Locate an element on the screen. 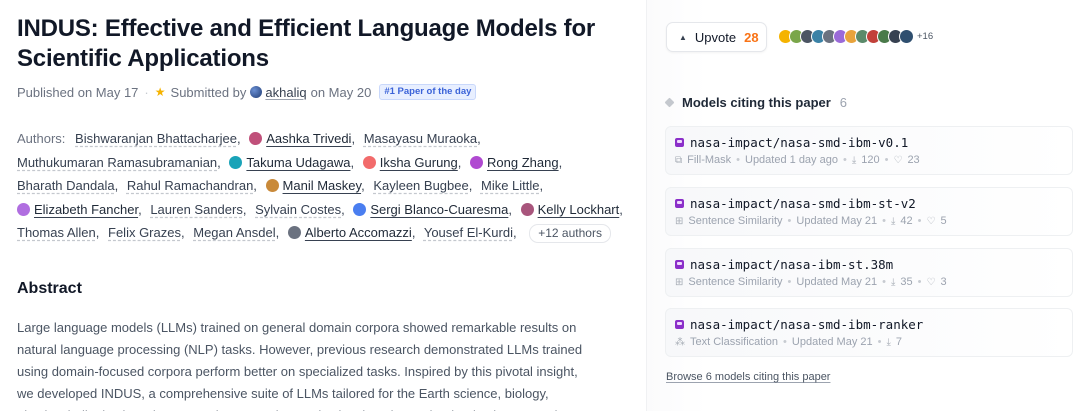  model-name: nasa-impact/nasa-smd-ibm-st-v2 is located at coordinates (803, 203).